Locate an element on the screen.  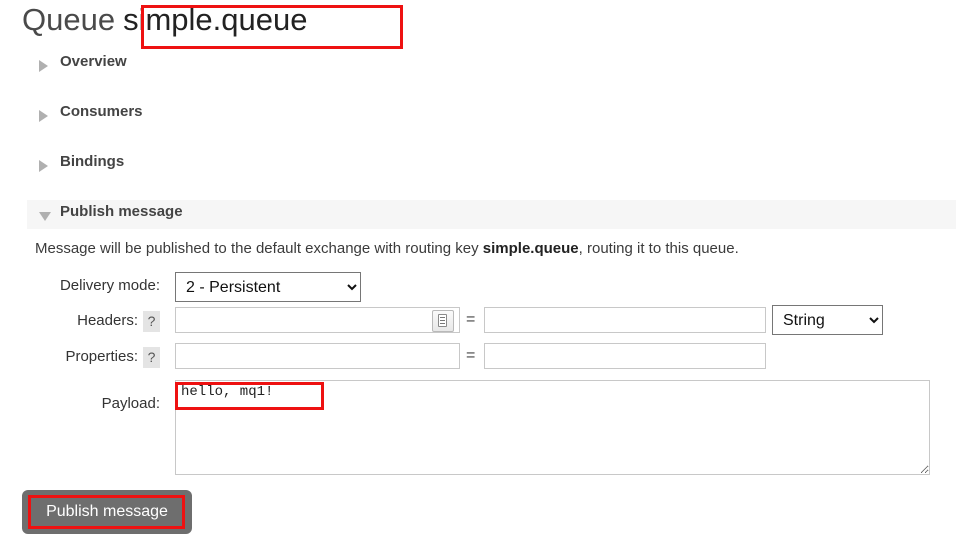
payload-textarea: hello, mq1! is located at coordinates (552, 427).